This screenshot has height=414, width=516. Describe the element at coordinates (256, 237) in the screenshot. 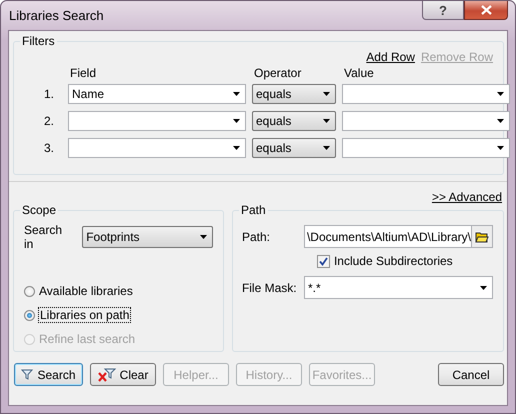

I see `path-label: Path:` at that location.